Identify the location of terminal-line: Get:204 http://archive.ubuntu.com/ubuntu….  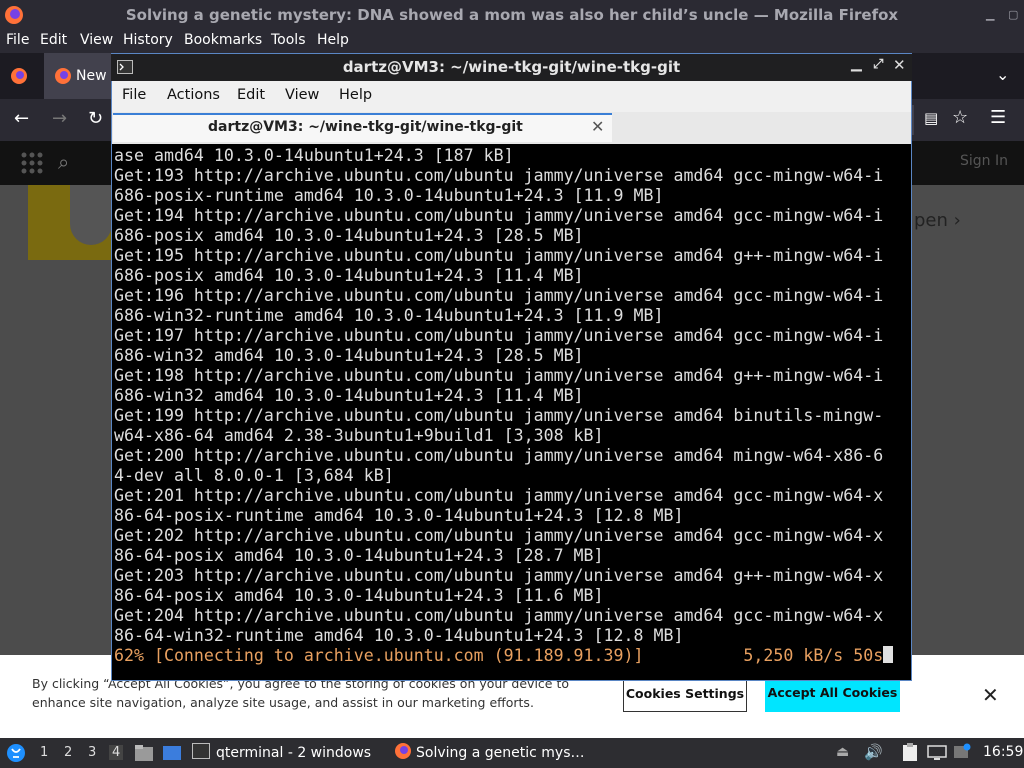
(499, 615).